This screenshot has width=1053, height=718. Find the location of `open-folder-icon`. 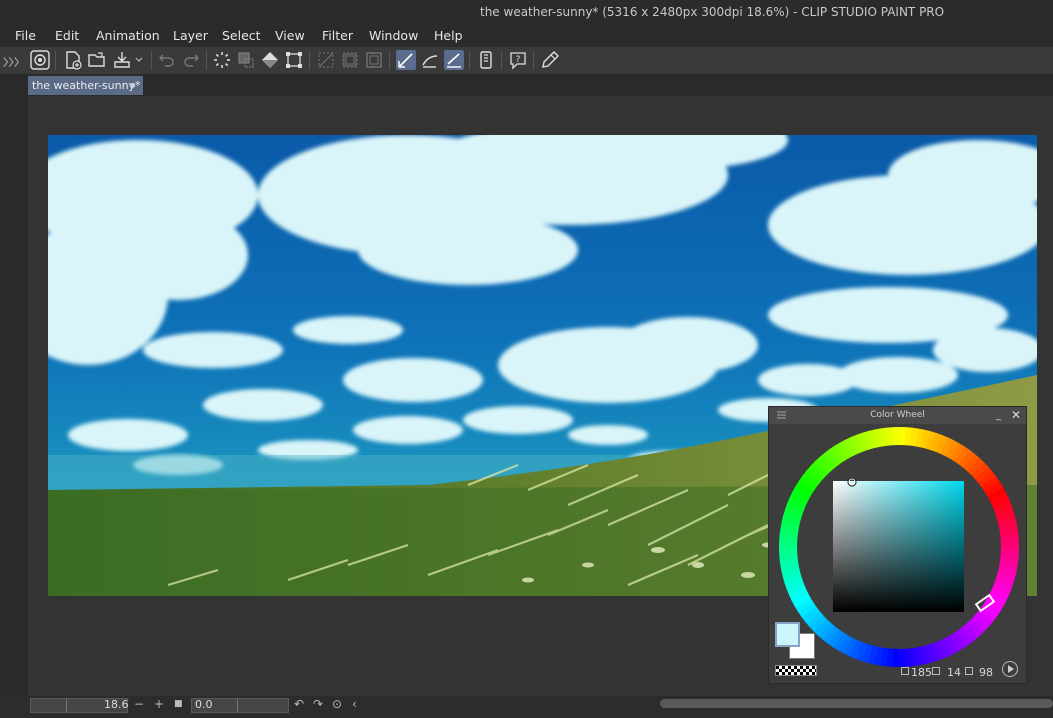

open-folder-icon is located at coordinates (97, 60).